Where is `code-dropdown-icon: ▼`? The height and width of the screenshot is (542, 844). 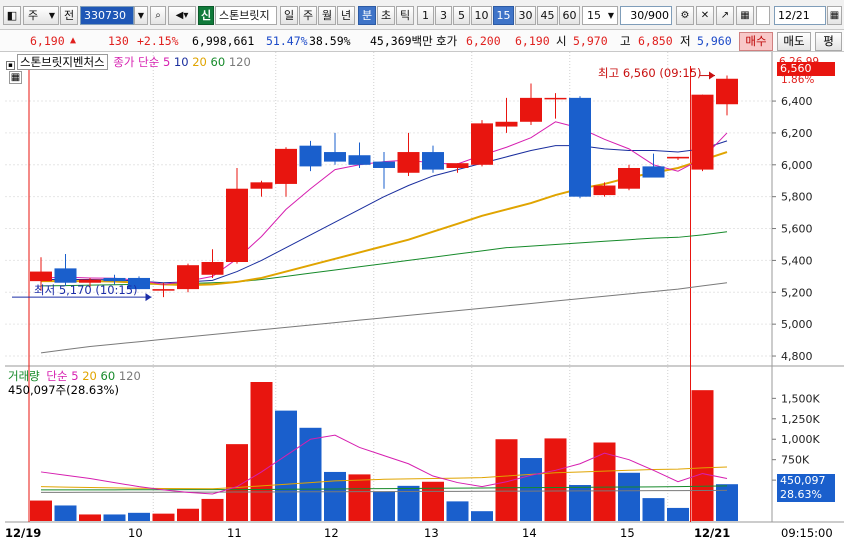
code-dropdown-icon: ▼ is located at coordinates (141, 15).